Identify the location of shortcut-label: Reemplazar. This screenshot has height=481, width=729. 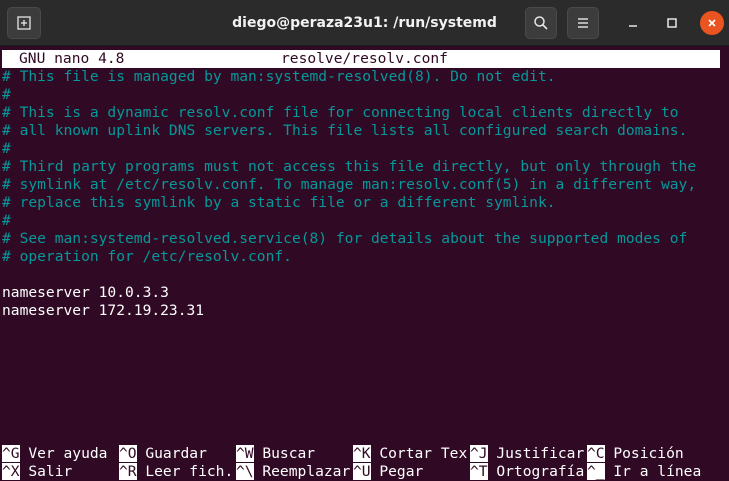
(302, 471).